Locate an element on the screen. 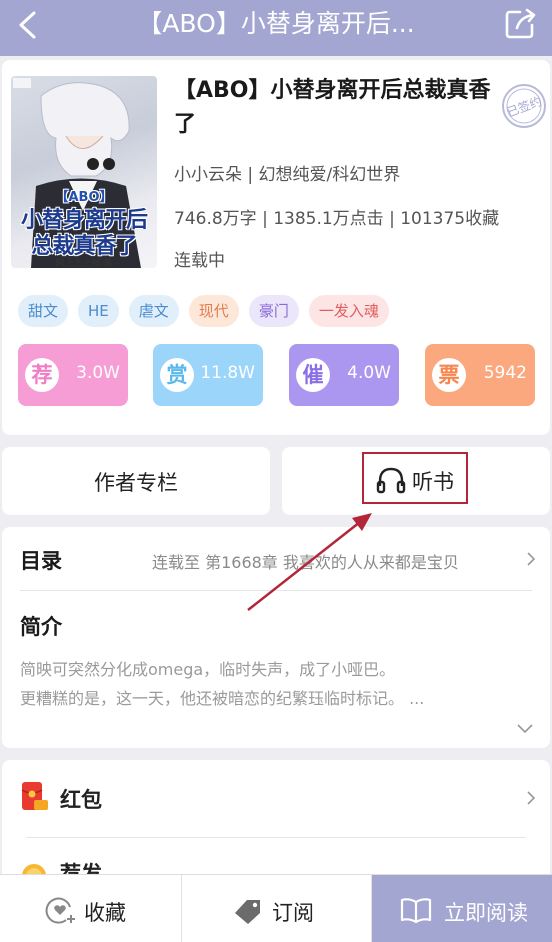 The width and height of the screenshot is (552, 942). recommend-counter-button: 荐 3.0W is located at coordinates (73, 375).